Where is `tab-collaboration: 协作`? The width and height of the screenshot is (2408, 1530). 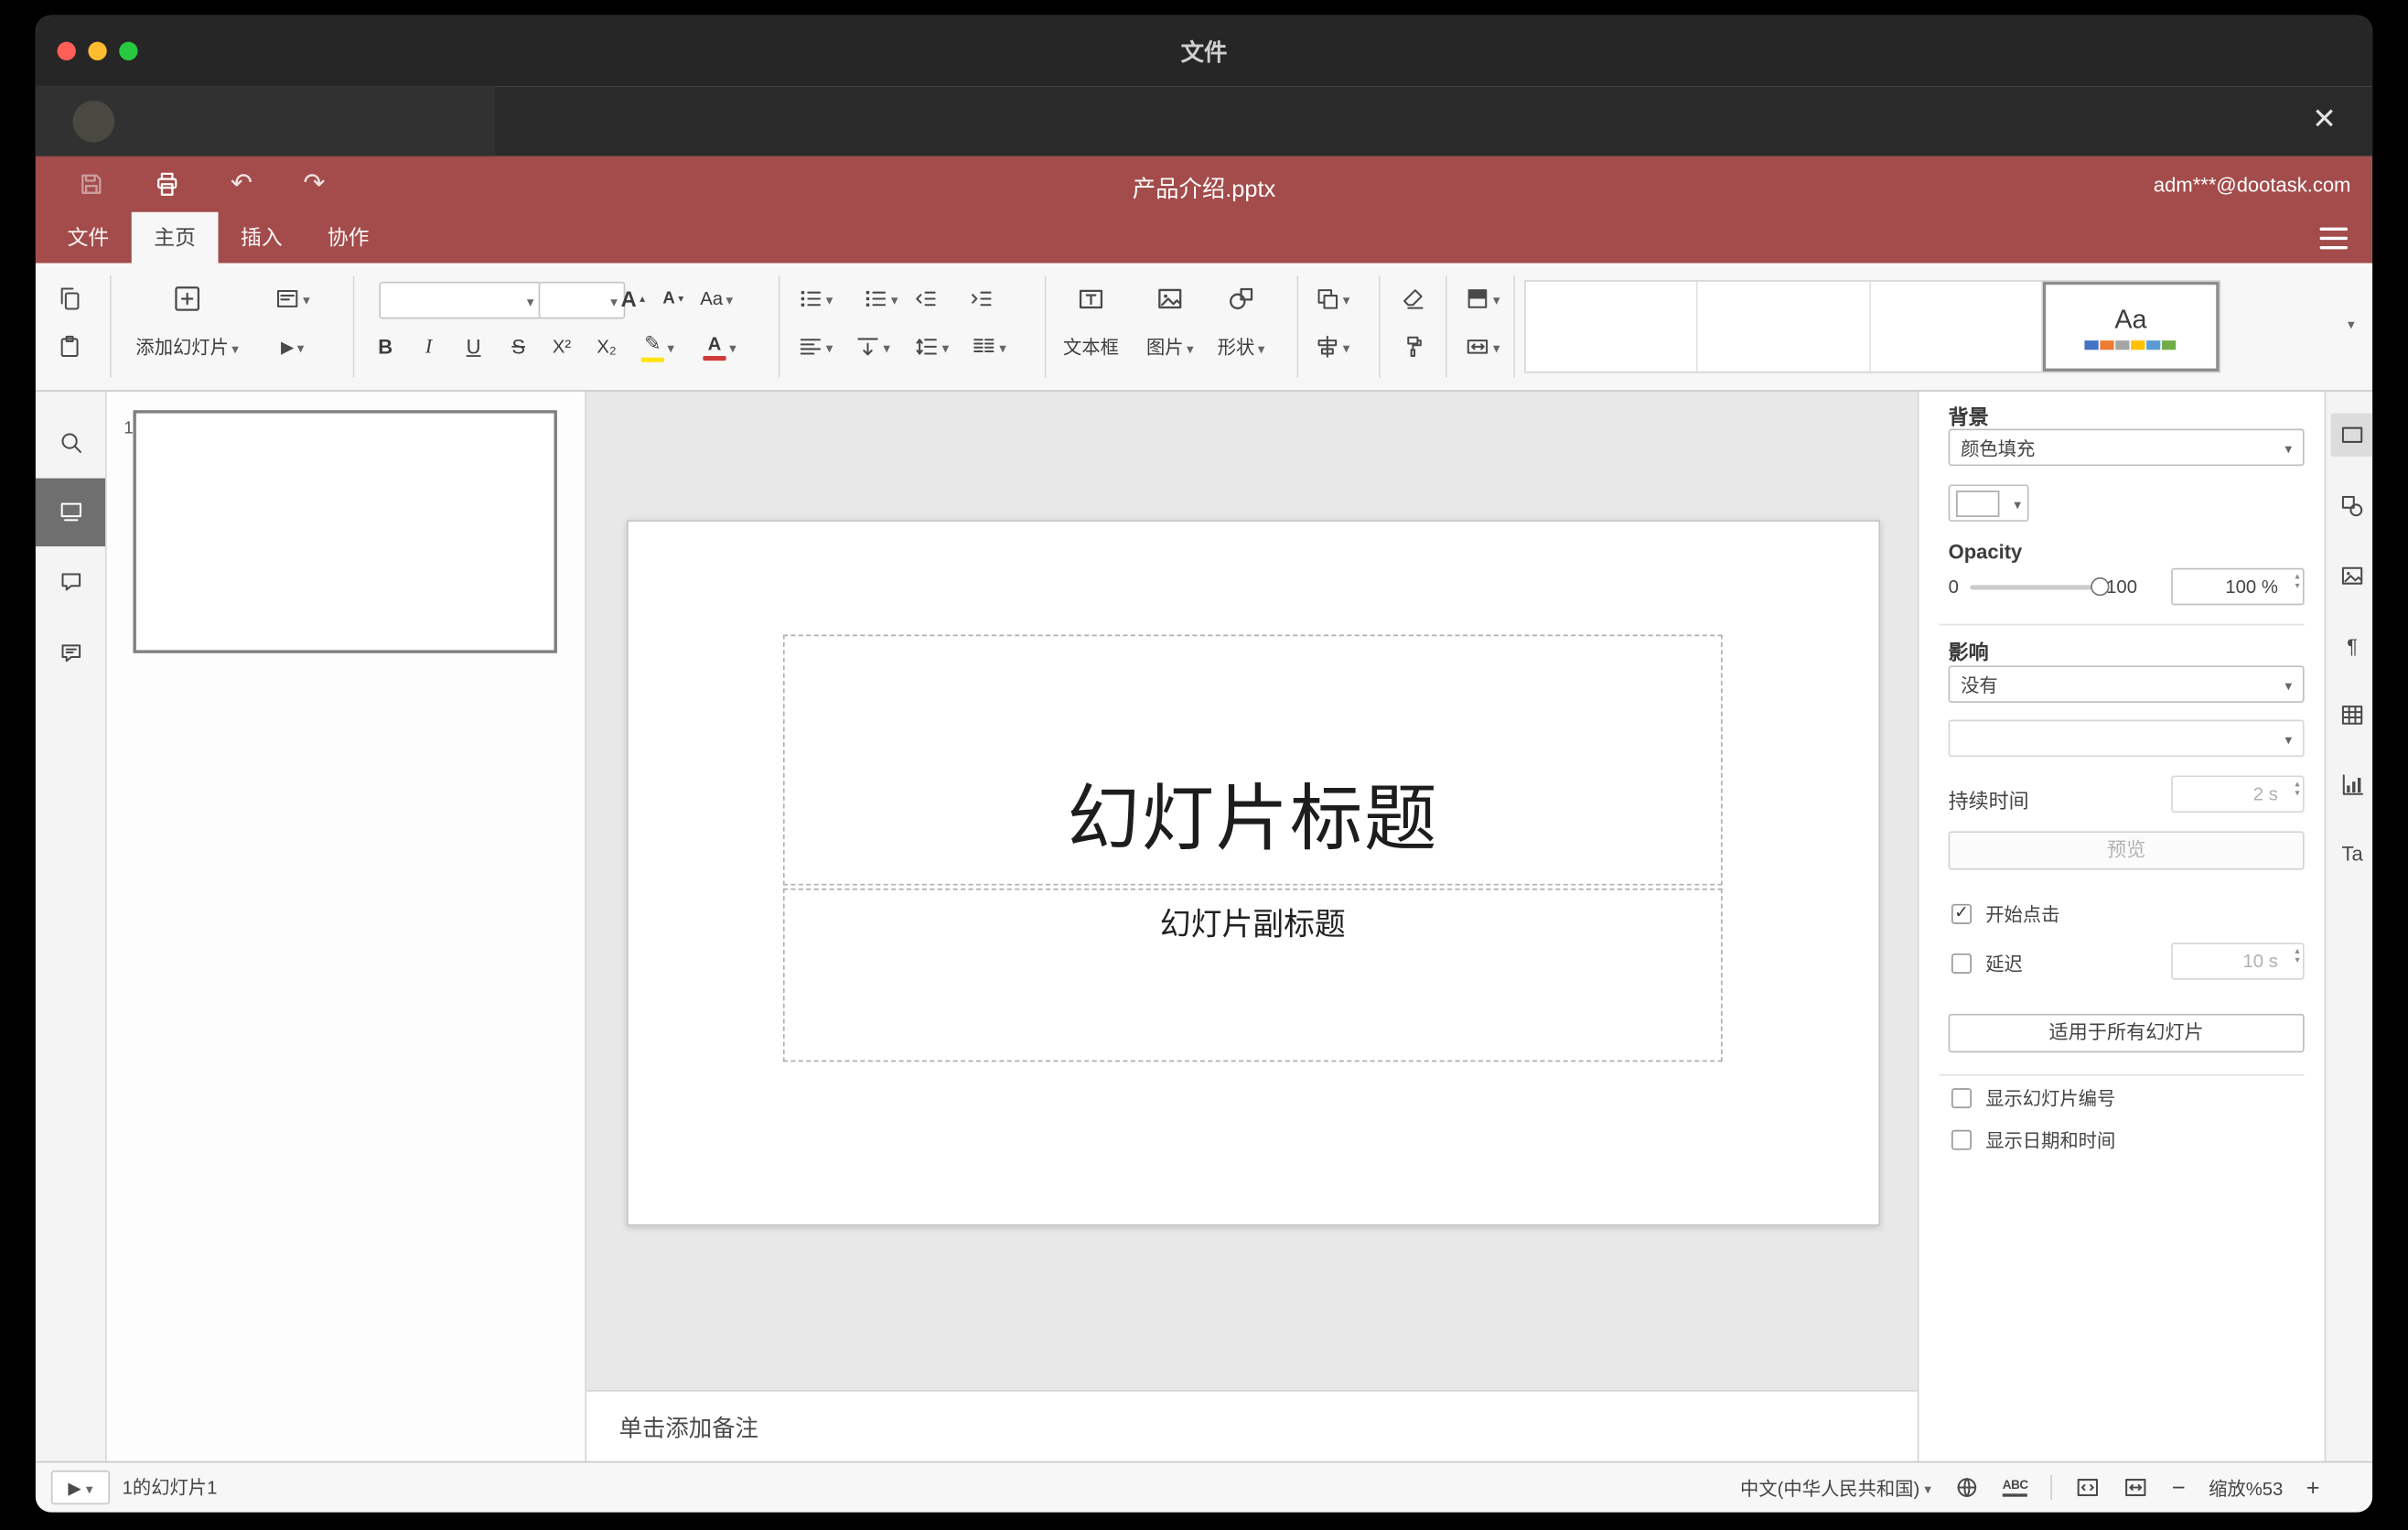
tab-collaboration: 协作 is located at coordinates (348, 238).